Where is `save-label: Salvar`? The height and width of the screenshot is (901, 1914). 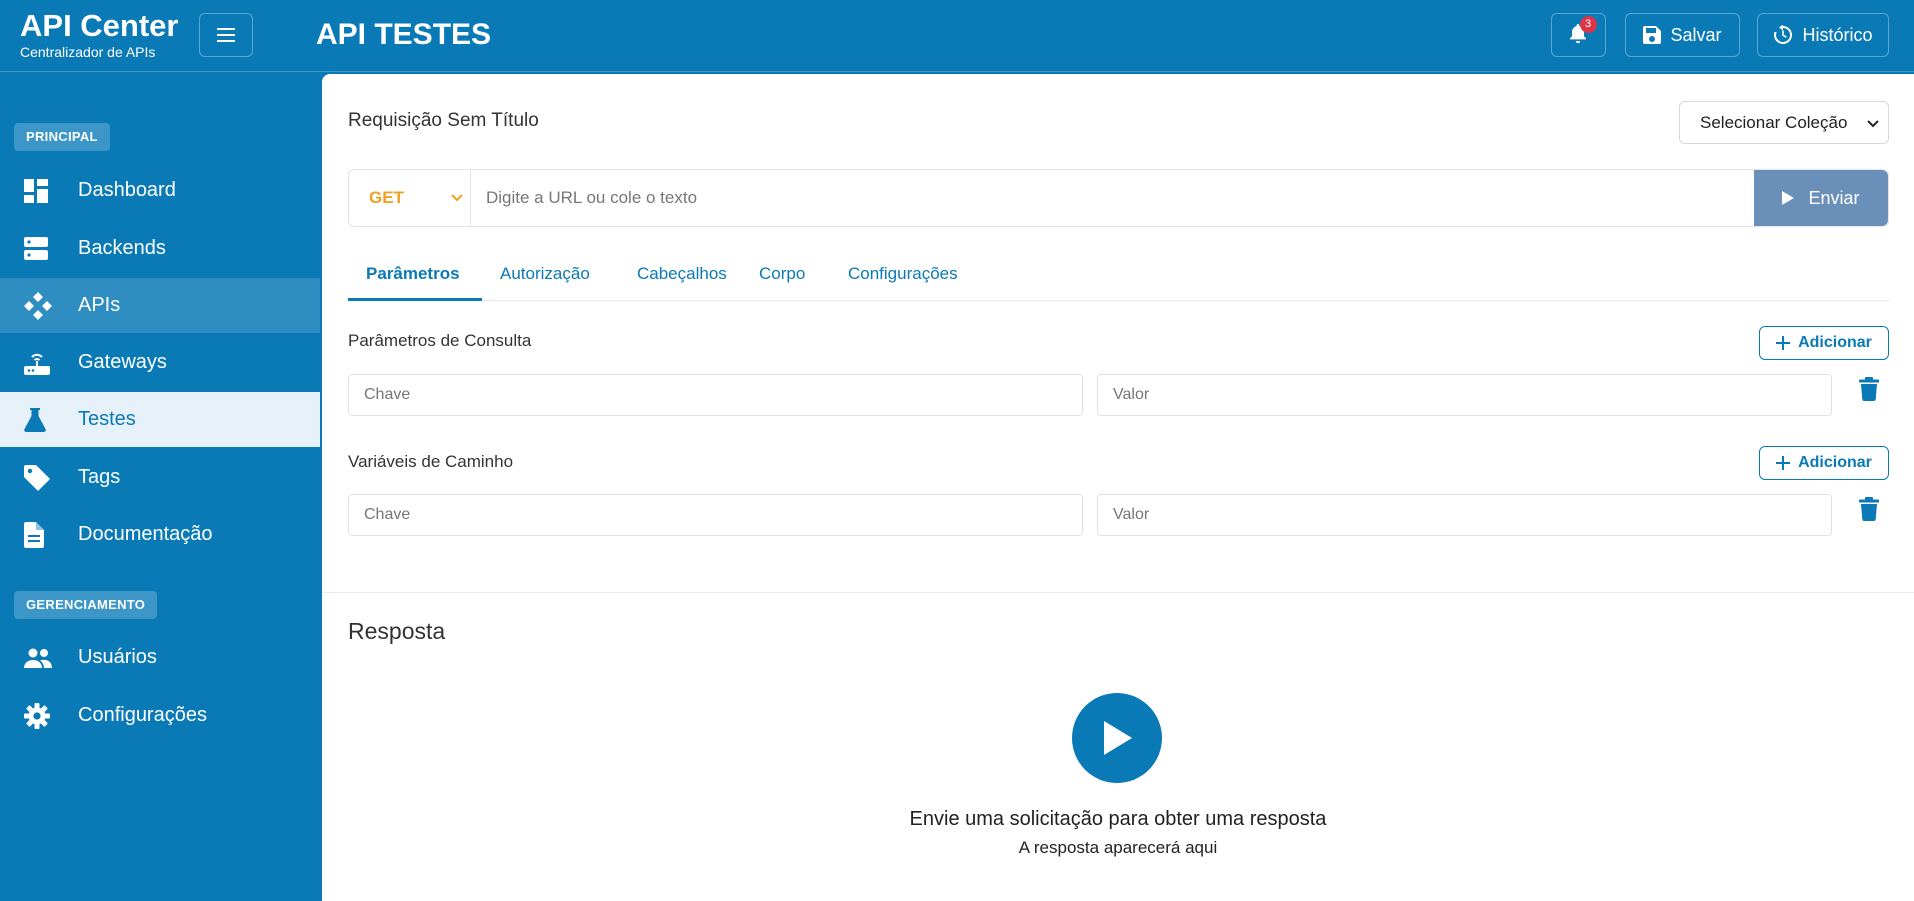
save-label: Salvar is located at coordinates (1696, 34).